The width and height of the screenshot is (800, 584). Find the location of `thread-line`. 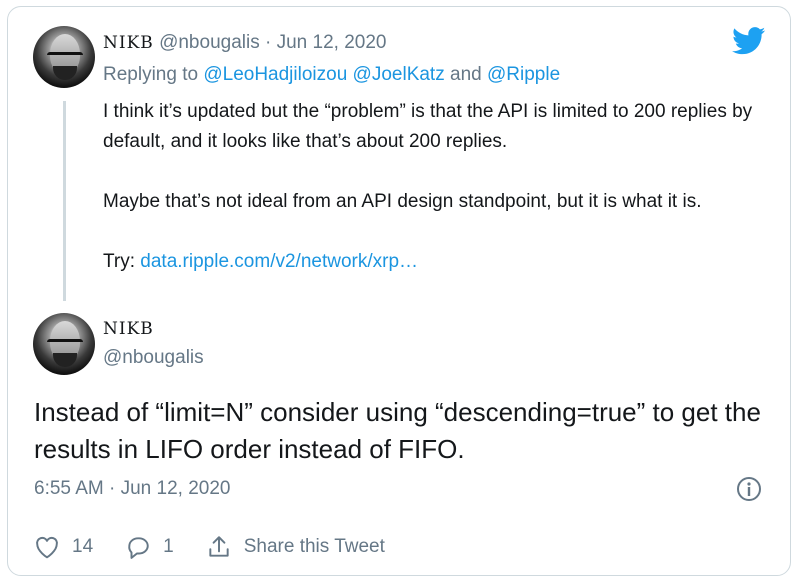

thread-line is located at coordinates (64, 201).